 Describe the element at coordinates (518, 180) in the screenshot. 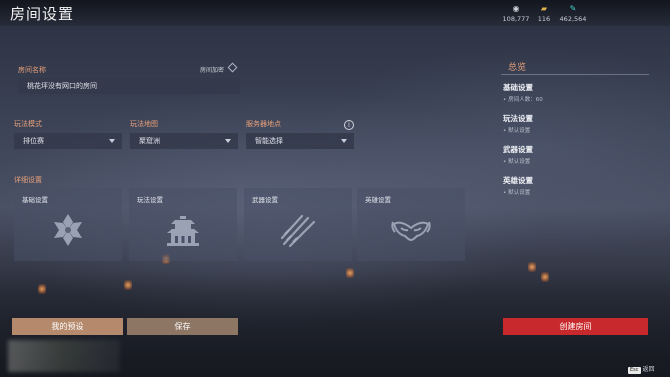

I see `summary-heading: 英雄设置` at that location.